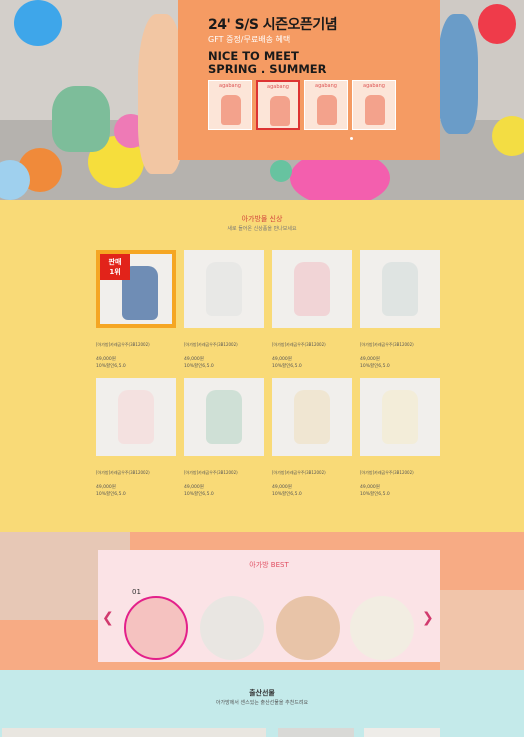  I want to click on promo-thumbnails: agabang agabang agabang agabang, so click(302, 105).